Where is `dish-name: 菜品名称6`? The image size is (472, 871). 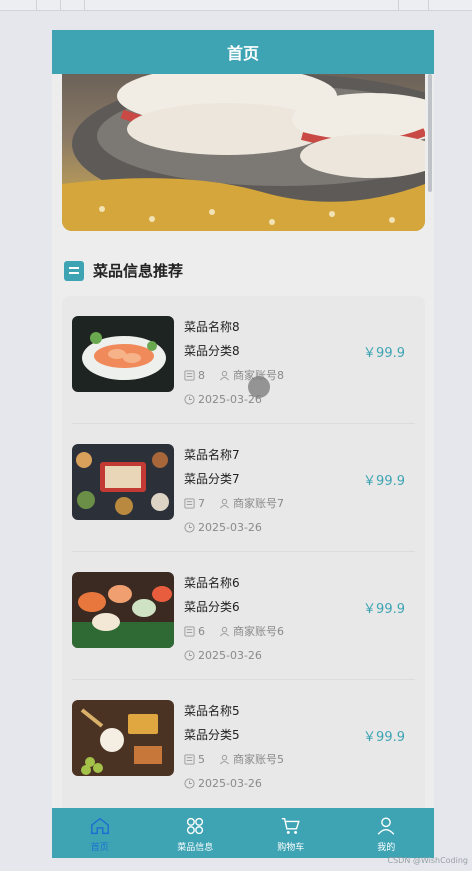 dish-name: 菜品名称6 is located at coordinates (212, 583).